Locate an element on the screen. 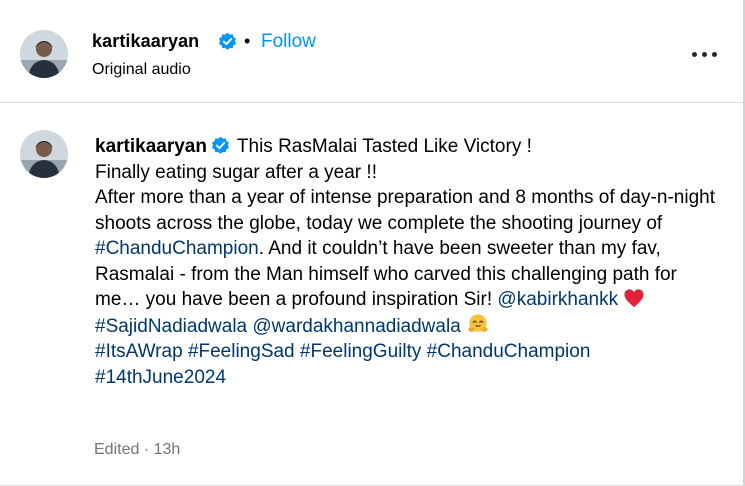 This screenshot has height=486, width=745. original-audio-link: Original audio is located at coordinates (141, 70).